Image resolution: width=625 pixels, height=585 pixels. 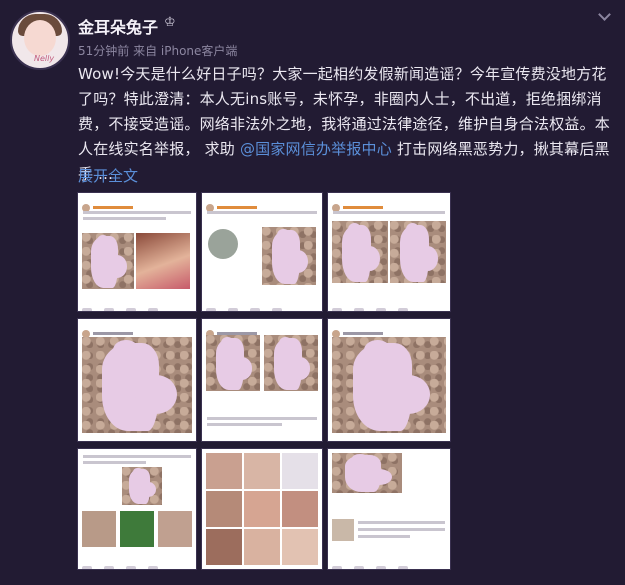 I want to click on avatar: Nelly, so click(x=40, y=40).